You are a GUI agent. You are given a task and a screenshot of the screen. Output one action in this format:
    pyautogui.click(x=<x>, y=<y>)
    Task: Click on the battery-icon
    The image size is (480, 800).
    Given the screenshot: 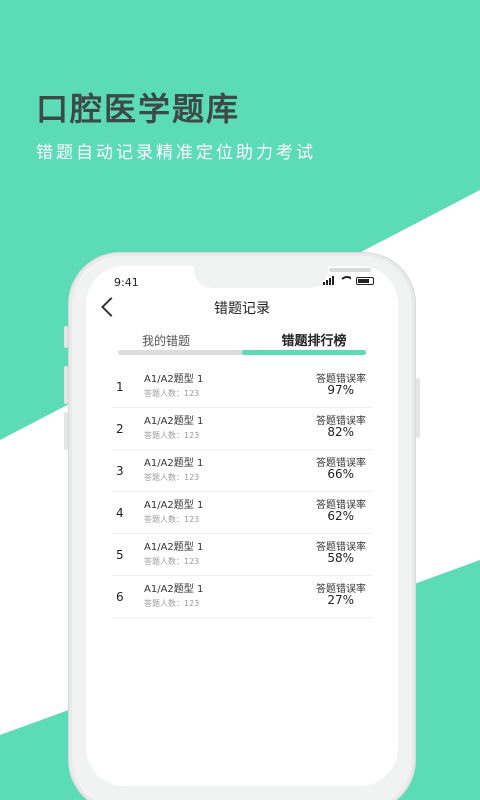 What is the action you would take?
    pyautogui.click(x=365, y=280)
    